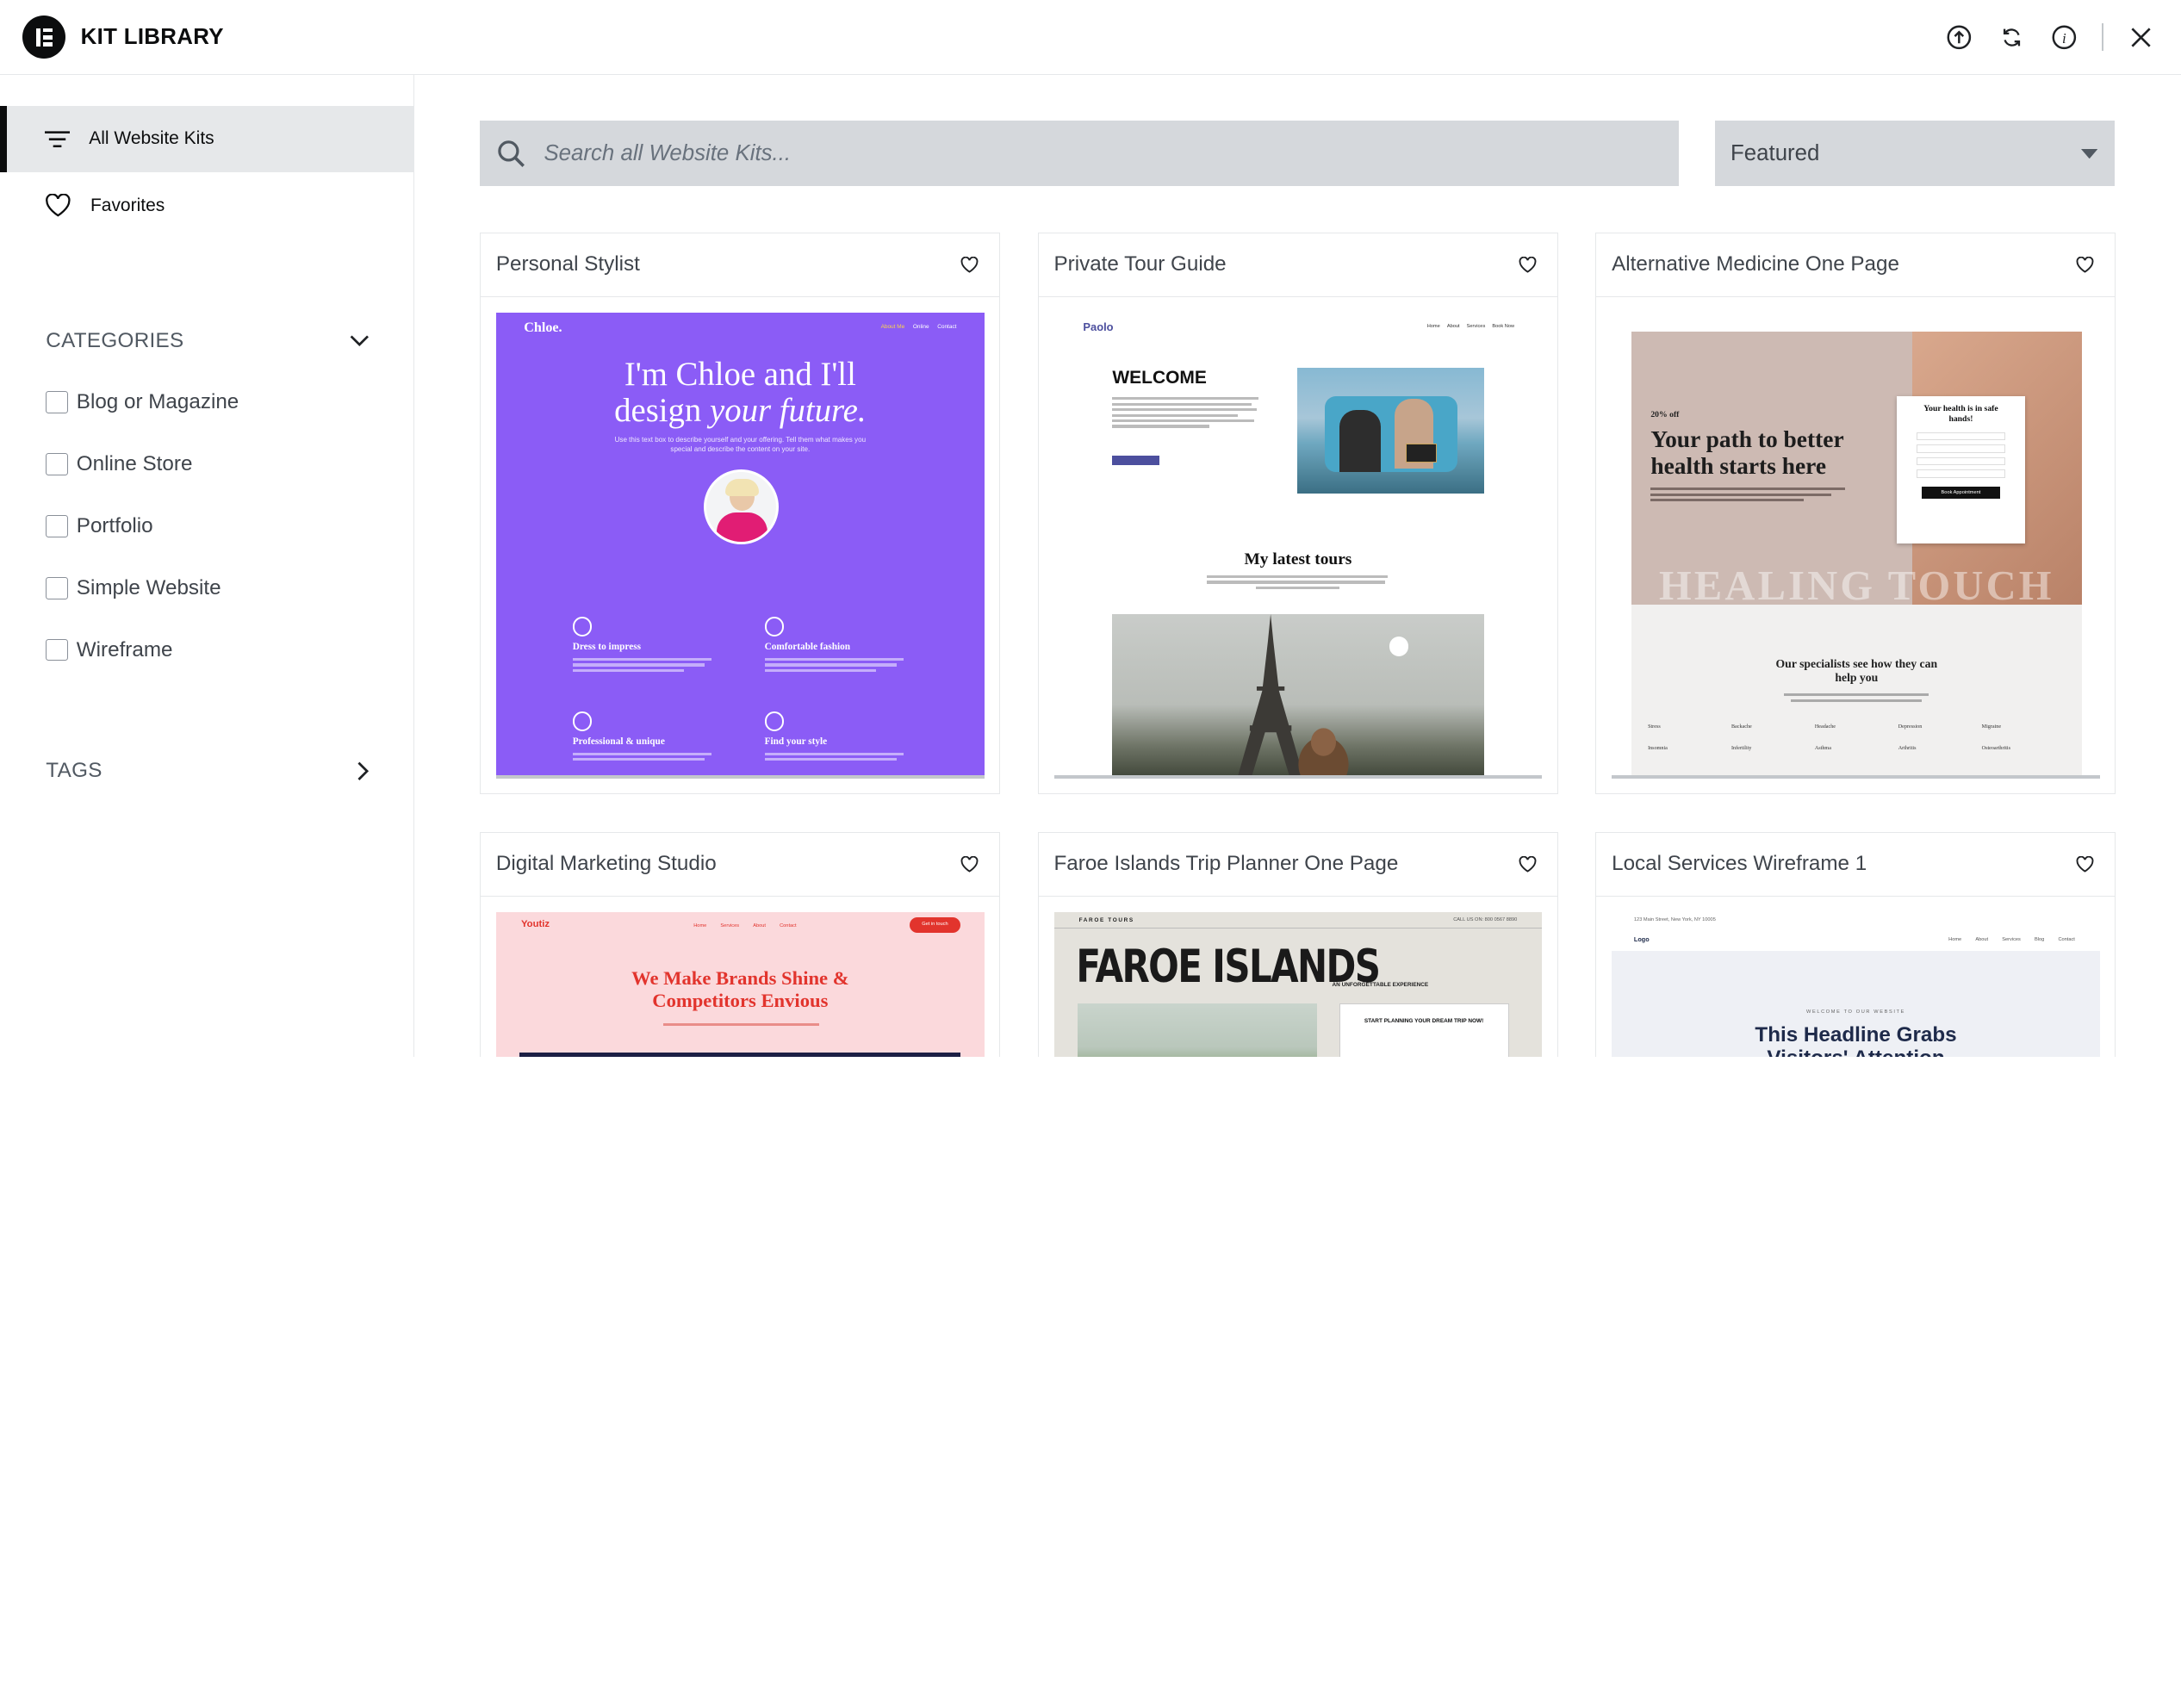 Image resolution: width=2181 pixels, height=1708 pixels. I want to click on kit-preview: Paolo Home About Services Book Now WELCOME, so click(1298, 545).